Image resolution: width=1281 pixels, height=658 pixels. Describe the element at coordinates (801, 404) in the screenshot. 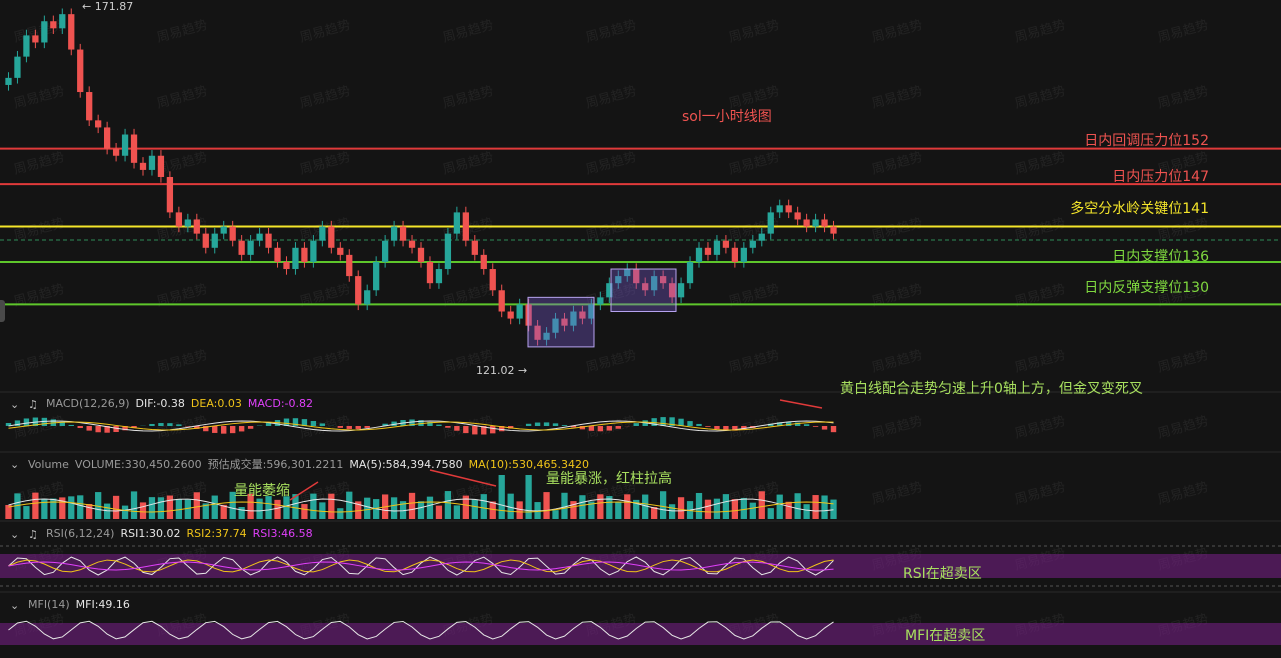

I see `annotation-arrow` at that location.